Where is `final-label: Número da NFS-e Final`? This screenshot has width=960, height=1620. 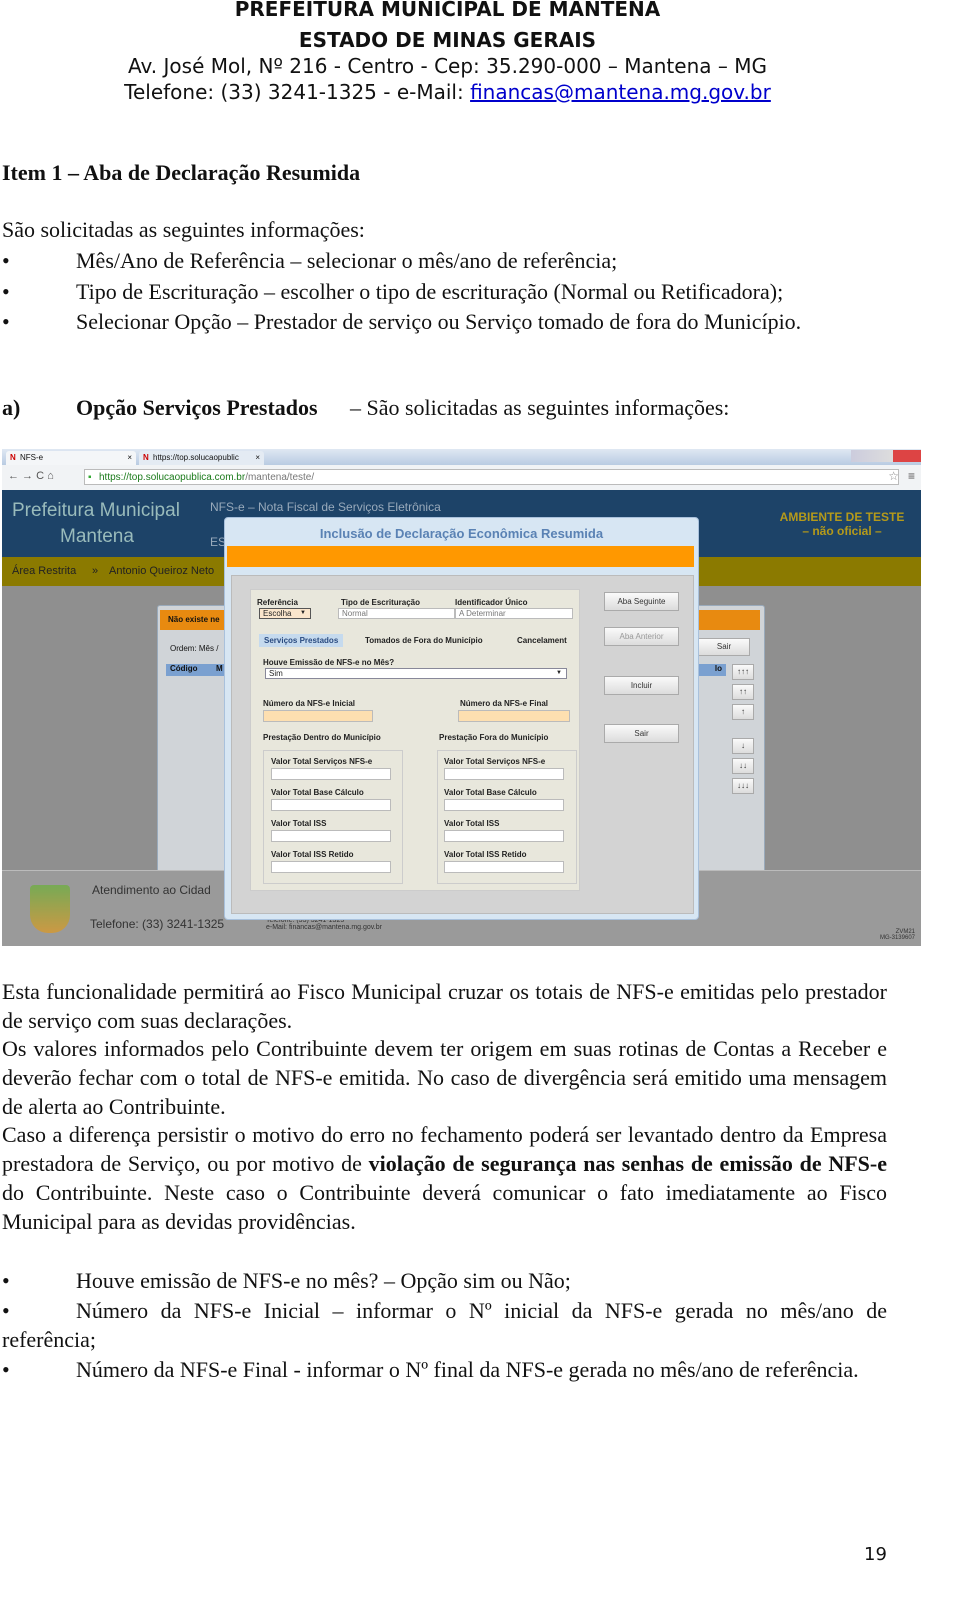 final-label: Número da NFS-e Final is located at coordinates (504, 703).